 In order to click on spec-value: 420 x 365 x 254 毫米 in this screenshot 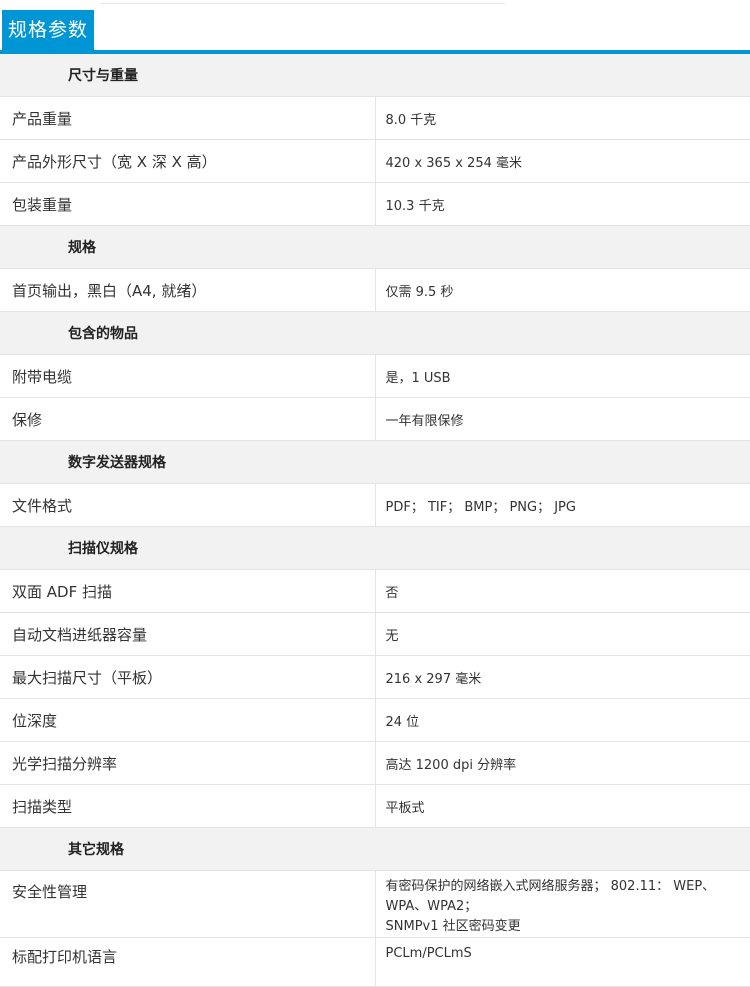, I will do `click(562, 161)`.